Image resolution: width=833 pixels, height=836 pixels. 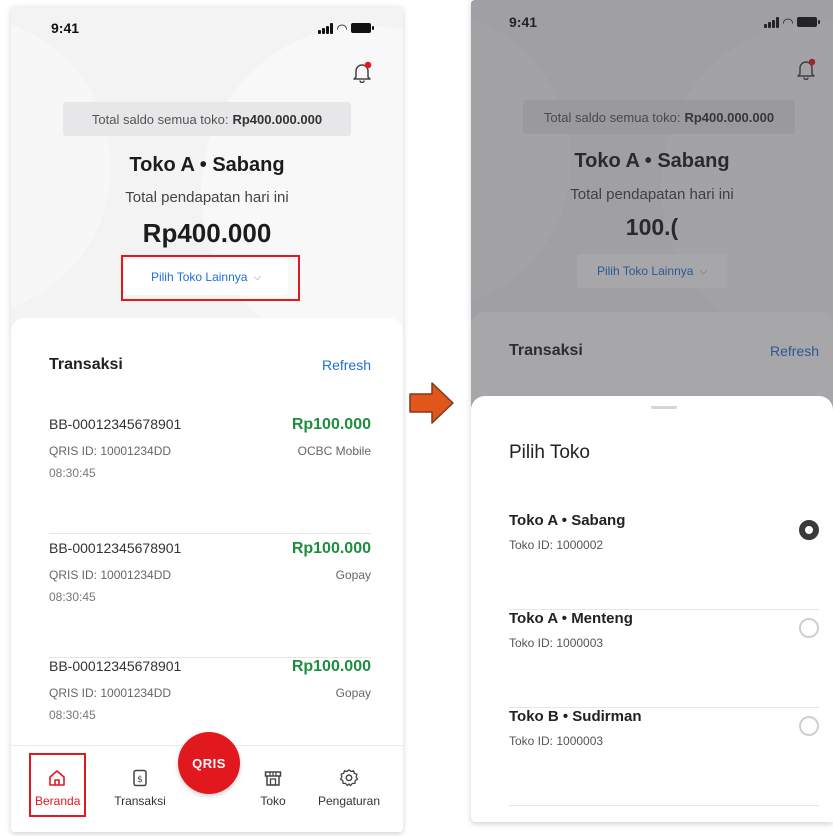 I want to click on store-option: Toko B • Sudirman Toko ID: 1000003, so click(x=664, y=757).